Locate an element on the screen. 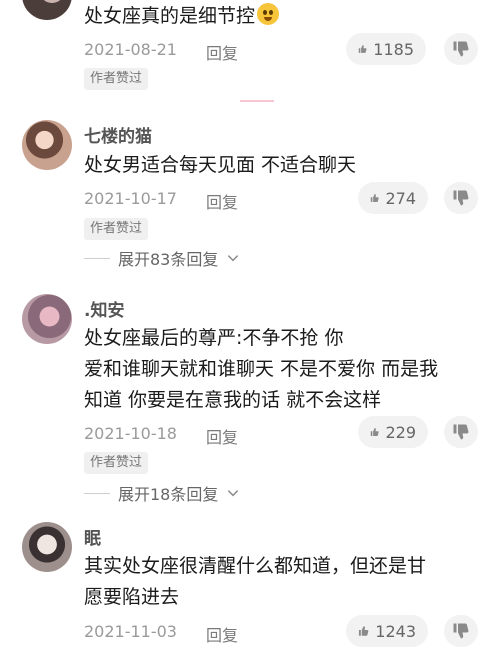 This screenshot has width=500, height=666. smiling-face-emoji-icon is located at coordinates (268, 14).